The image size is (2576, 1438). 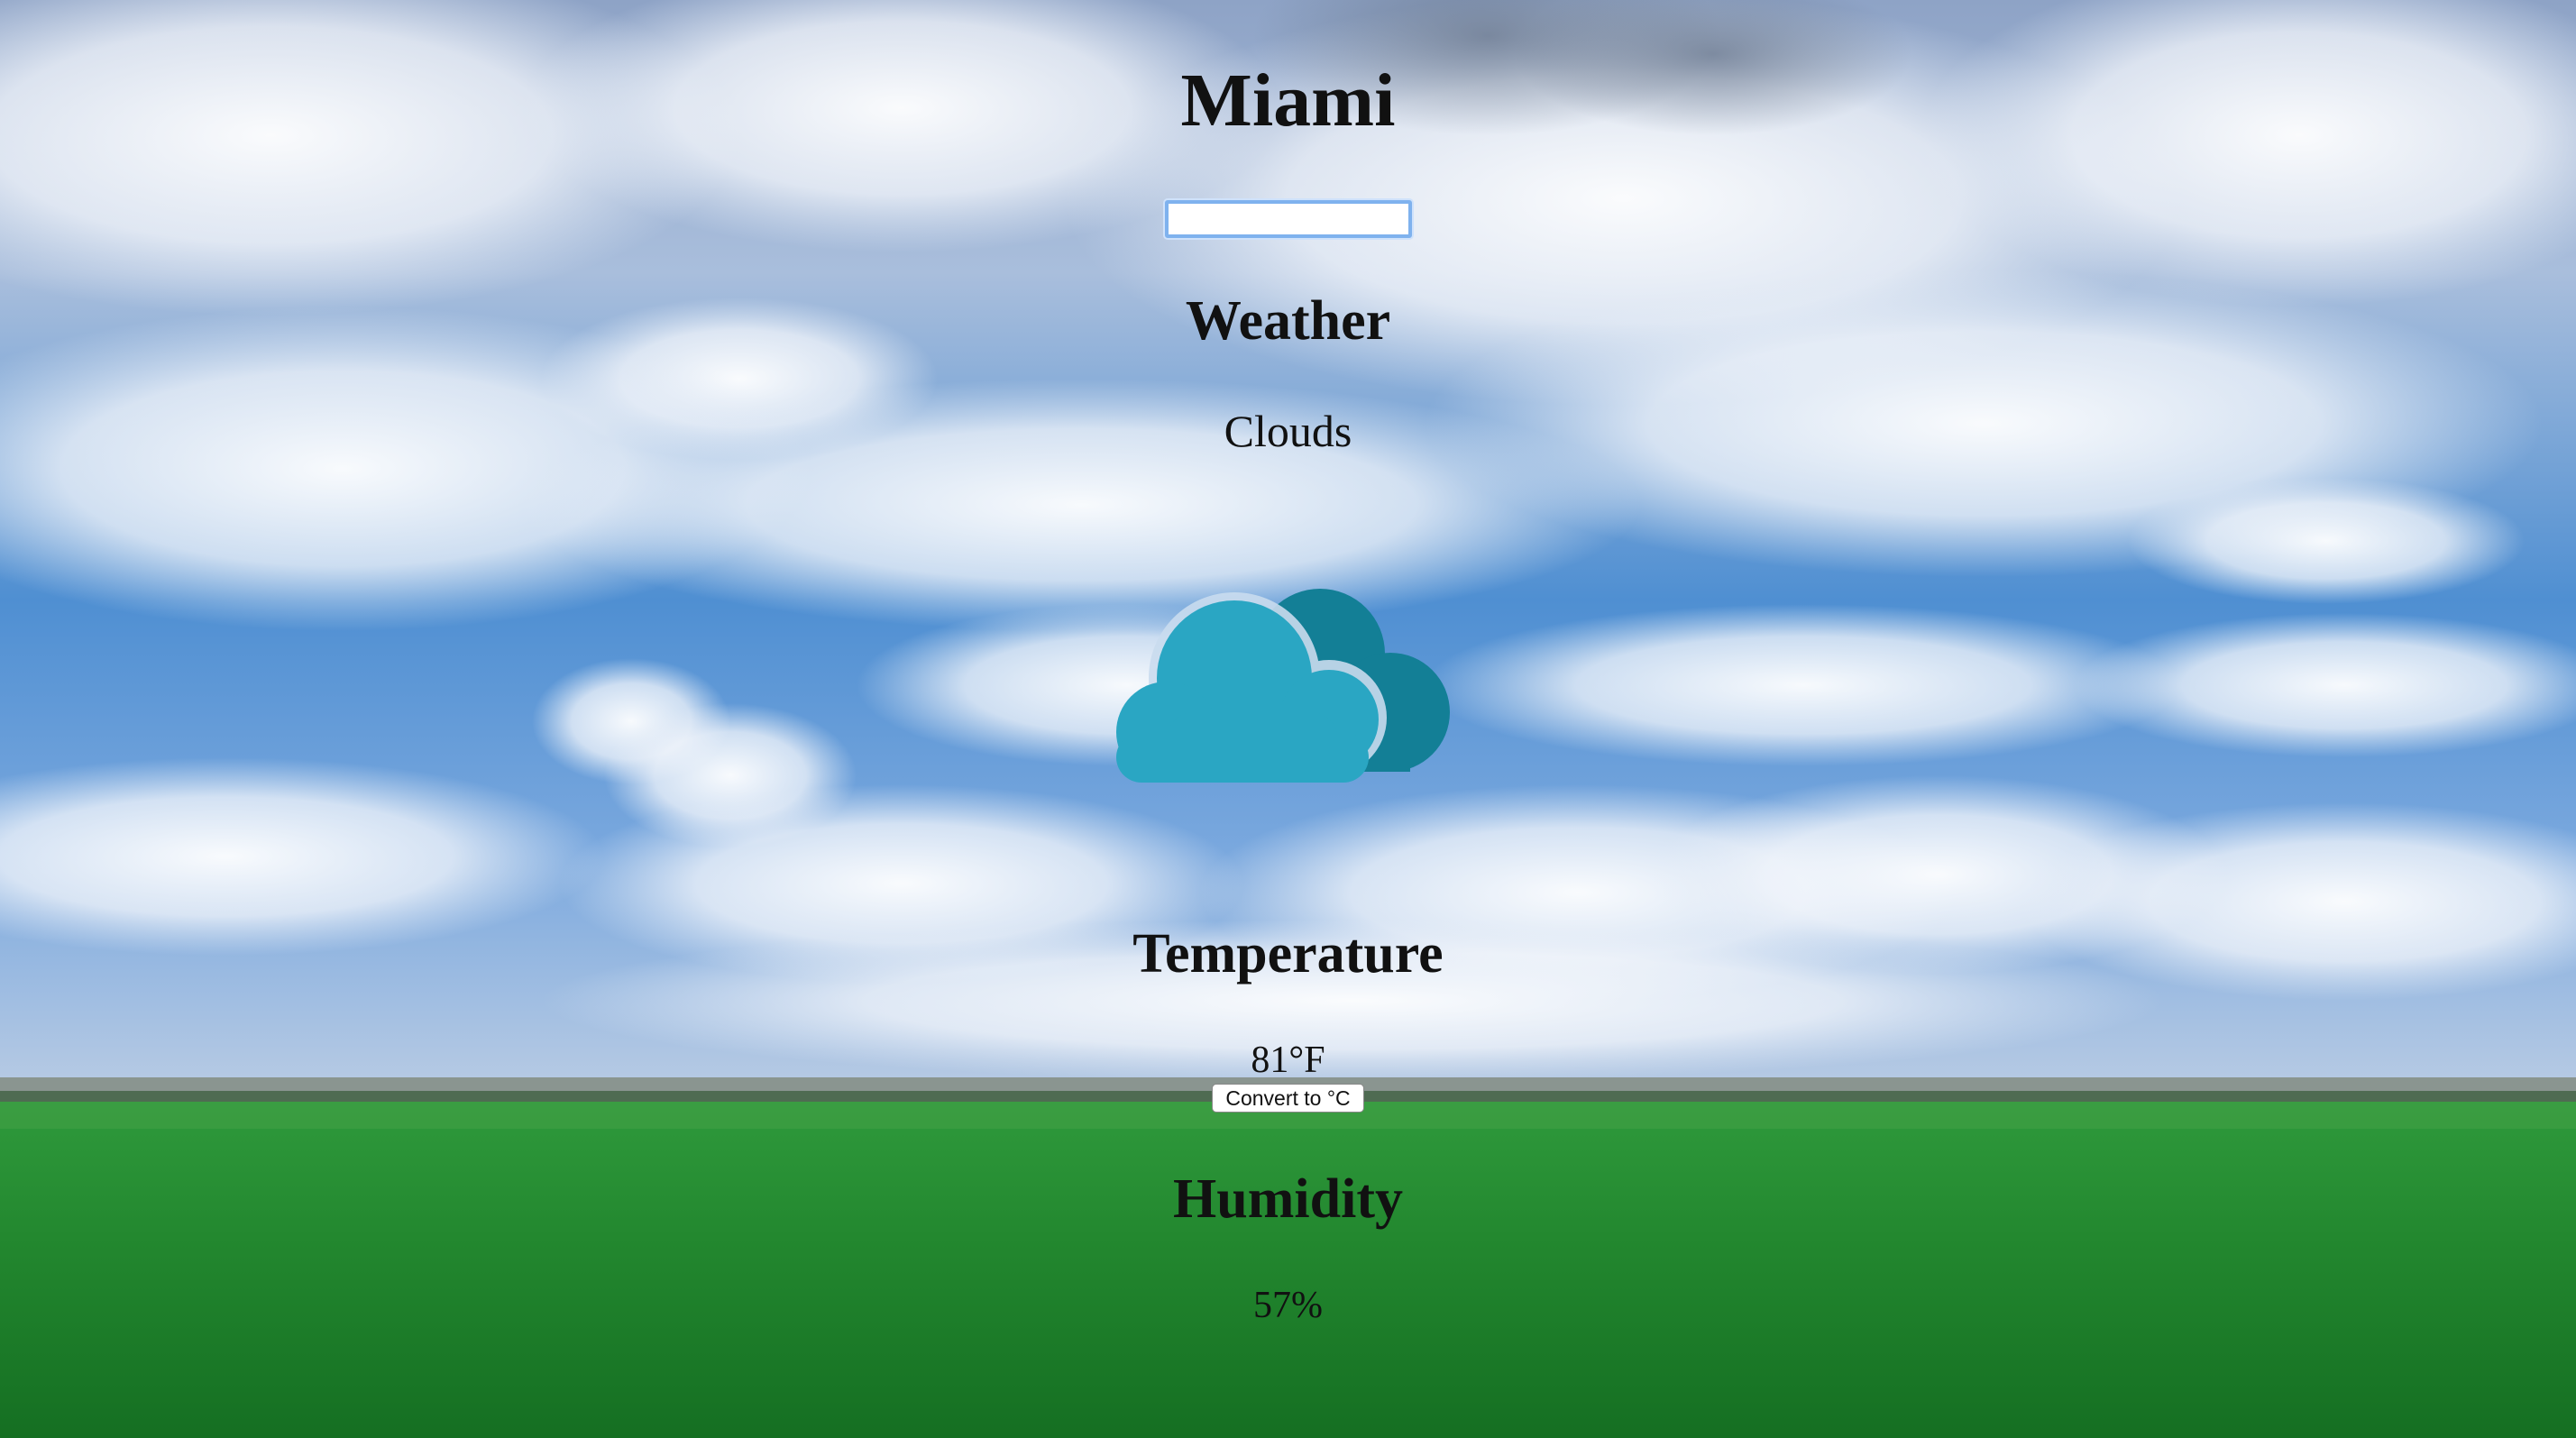 I want to click on temperature-value: 81°F, so click(x=1288, y=1060).